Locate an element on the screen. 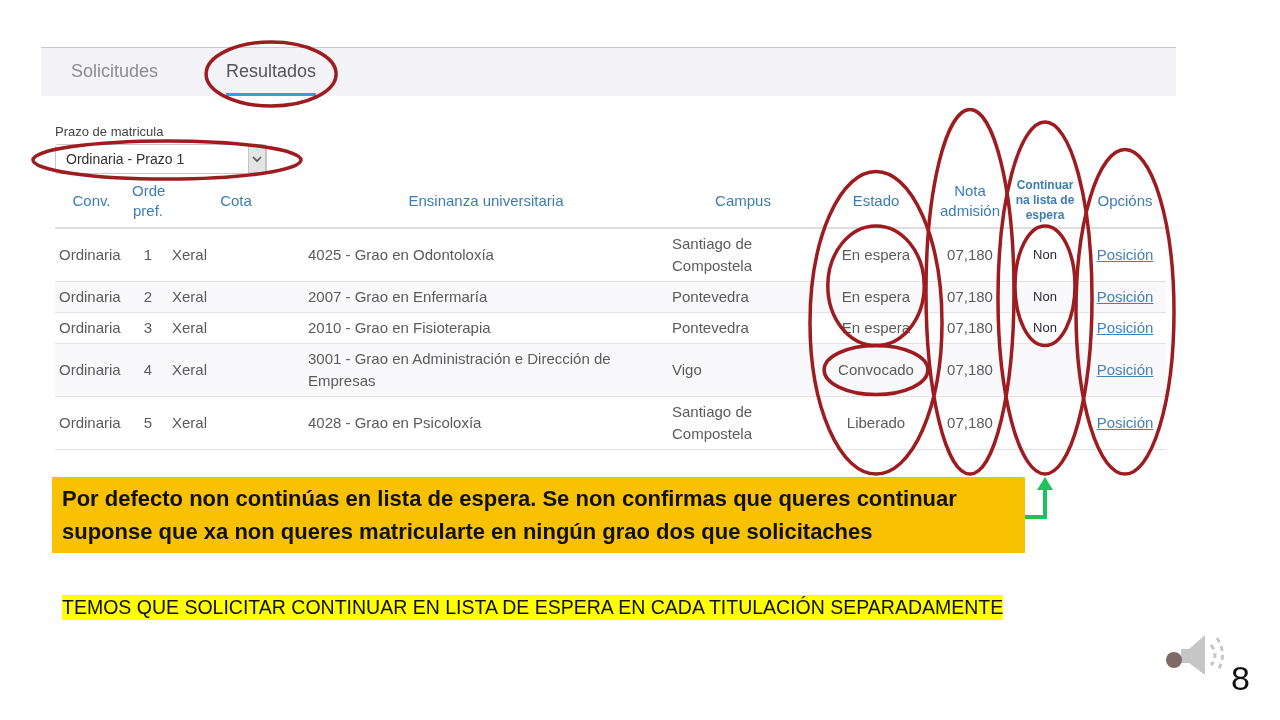  column-header: Campus is located at coordinates (743, 201).